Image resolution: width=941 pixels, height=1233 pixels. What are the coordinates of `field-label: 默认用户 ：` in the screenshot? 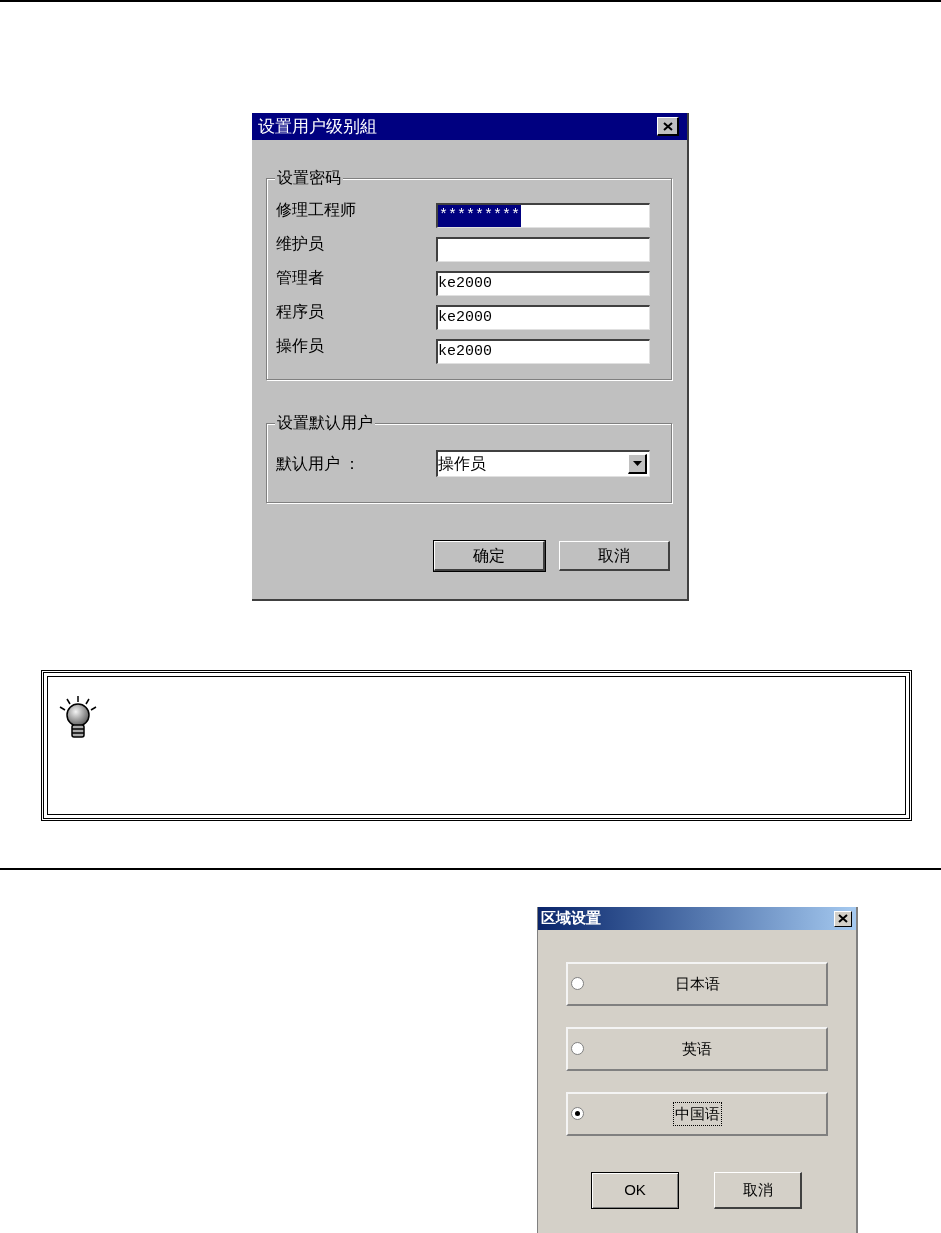 It's located at (319, 463).